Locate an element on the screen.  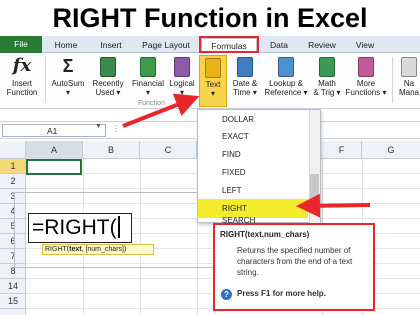
arrow-to-text-button is located at coordinates (161, 110).